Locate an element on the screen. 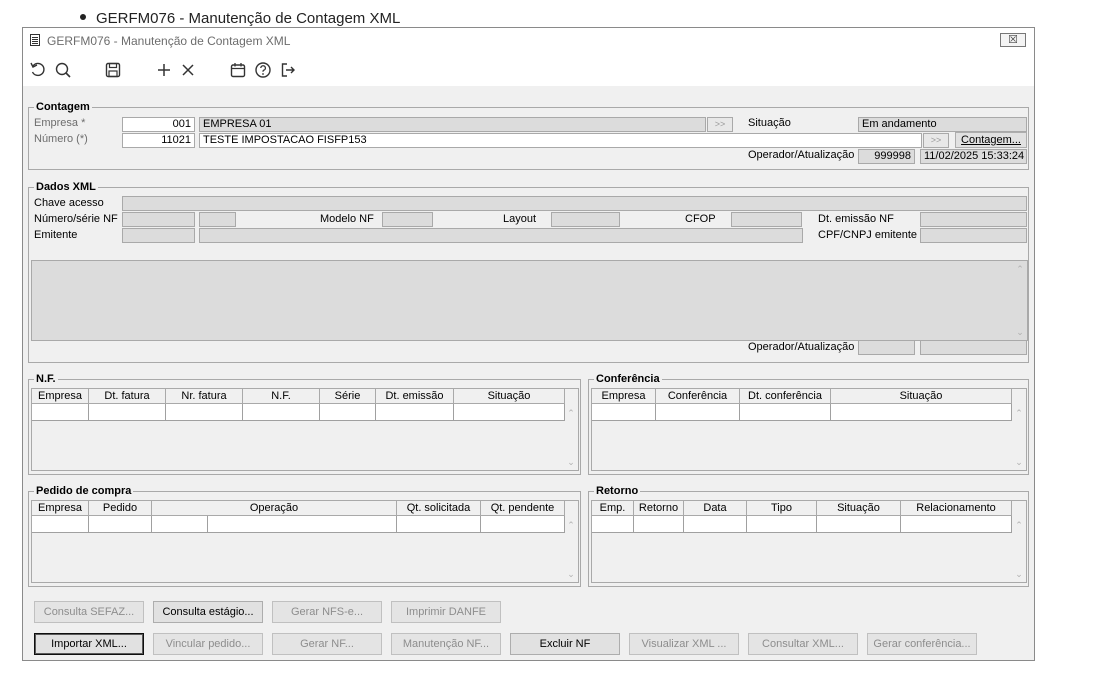 The width and height of the screenshot is (1105, 696). conferencia-col-header: Conferência is located at coordinates (698, 396).